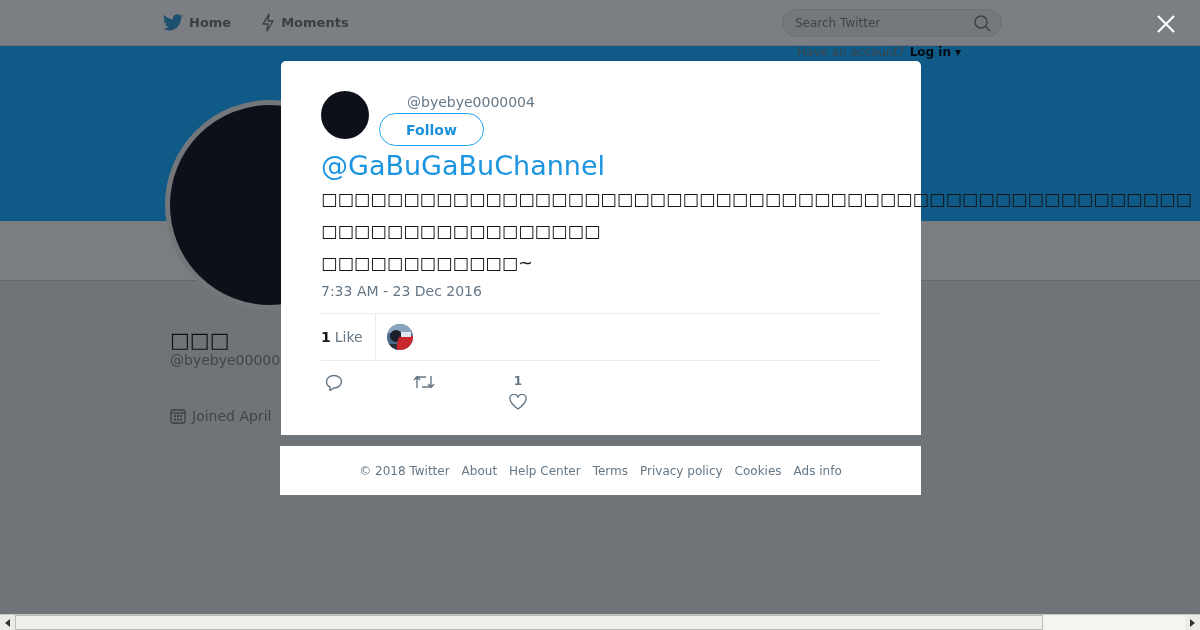  Describe the element at coordinates (268, 22) in the screenshot. I see `lightning-icon` at that location.